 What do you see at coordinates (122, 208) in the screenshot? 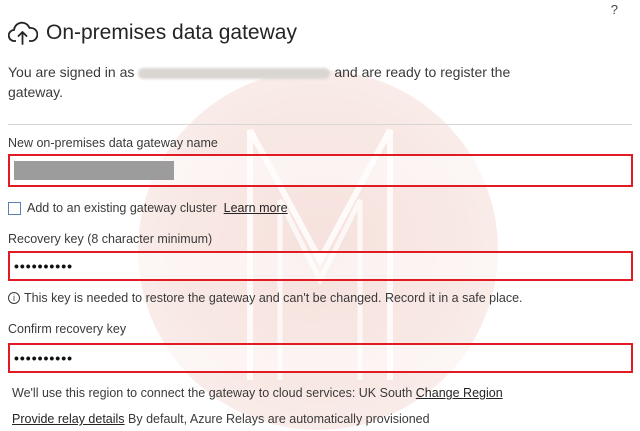
I see `add-to-cluster-label: Add to an existing gateway cluster` at bounding box center [122, 208].